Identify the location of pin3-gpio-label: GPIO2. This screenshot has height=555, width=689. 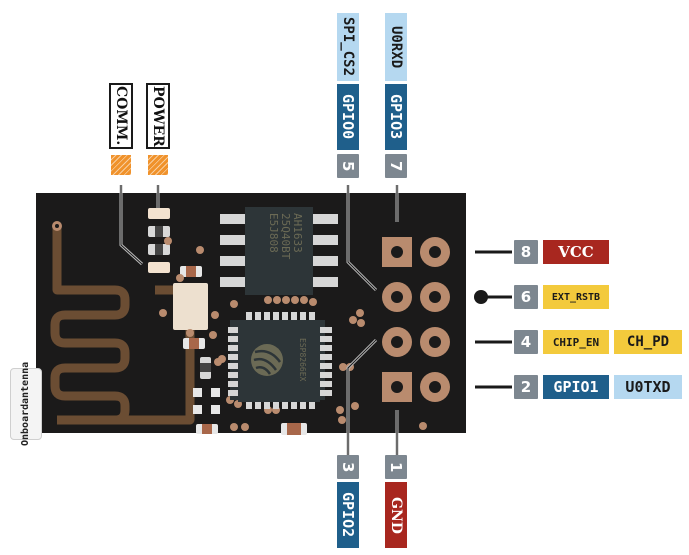
(348, 515).